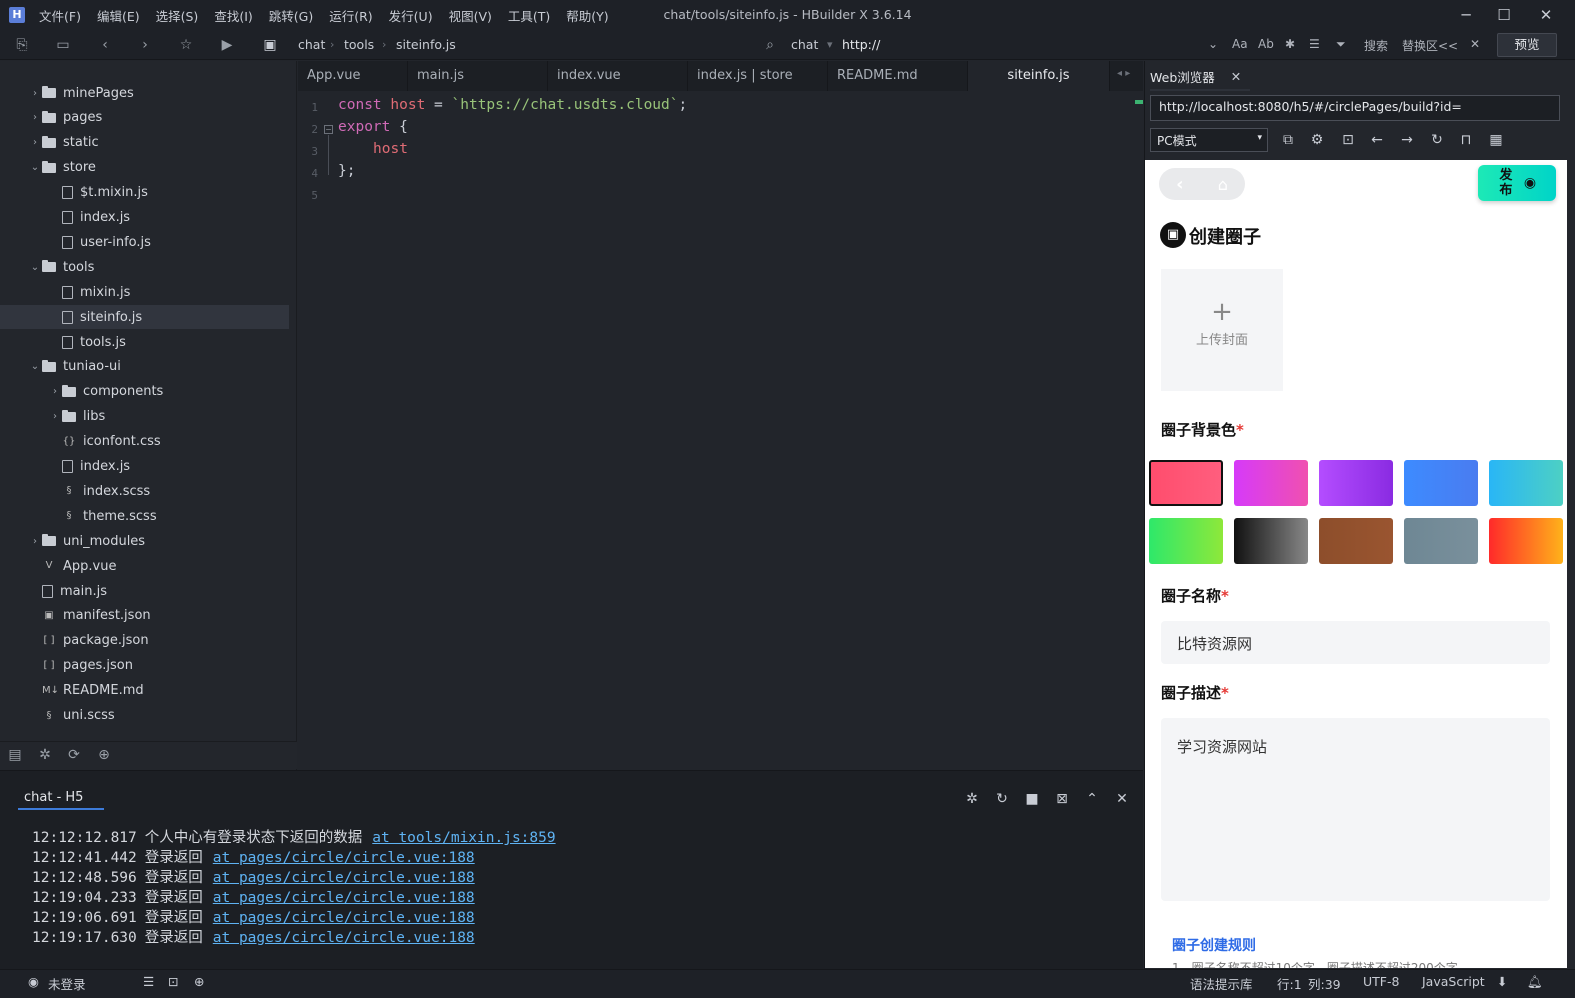 This screenshot has width=1575, height=998. What do you see at coordinates (1453, 981) in the screenshot?
I see `language-mode: JavaScript` at bounding box center [1453, 981].